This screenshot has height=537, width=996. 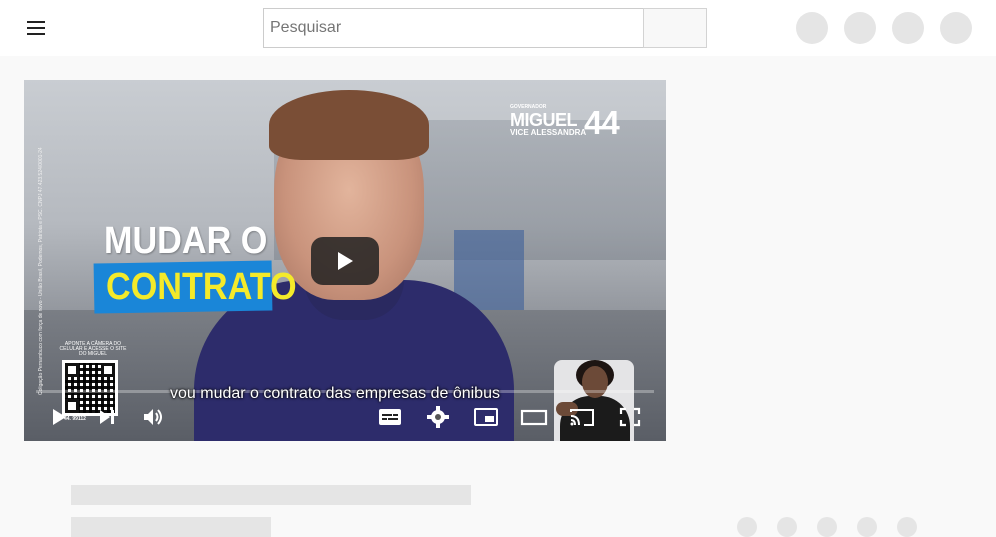 I want to click on subtitle-skeleton, so click(x=171, y=527).